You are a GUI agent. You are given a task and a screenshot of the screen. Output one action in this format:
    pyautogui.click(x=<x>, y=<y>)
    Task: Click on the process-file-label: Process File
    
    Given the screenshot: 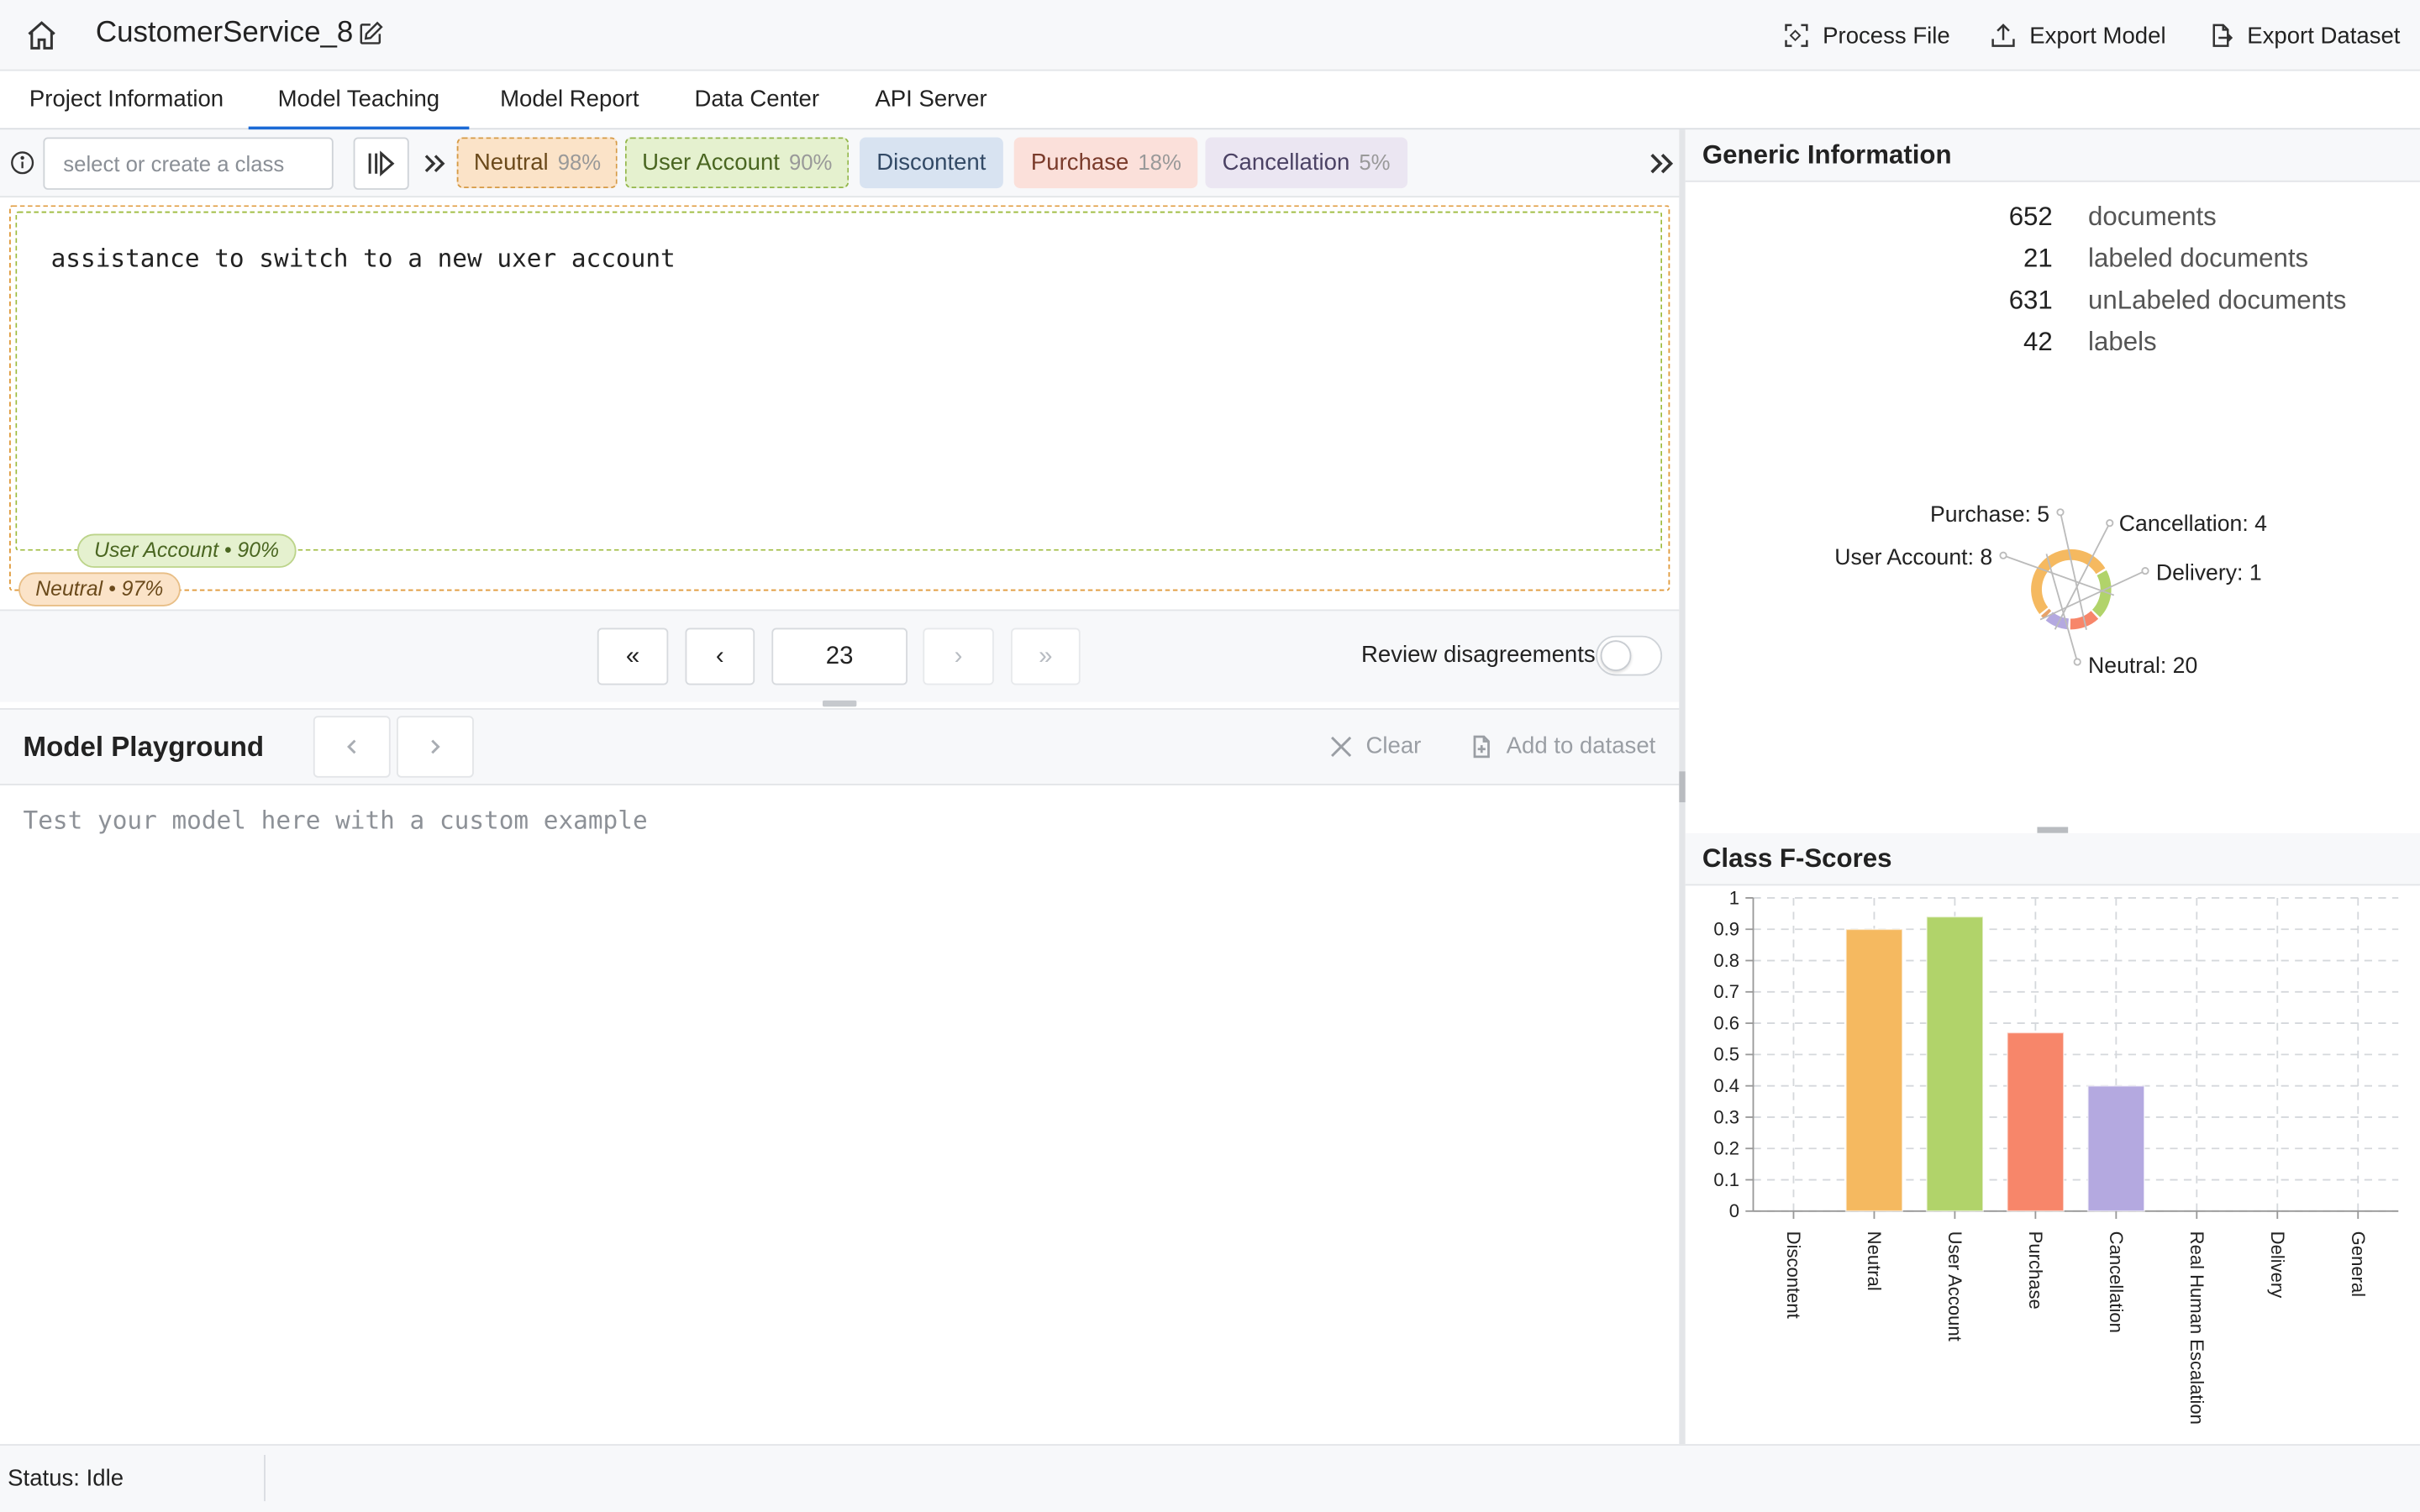 What is the action you would take?
    pyautogui.click(x=1886, y=35)
    